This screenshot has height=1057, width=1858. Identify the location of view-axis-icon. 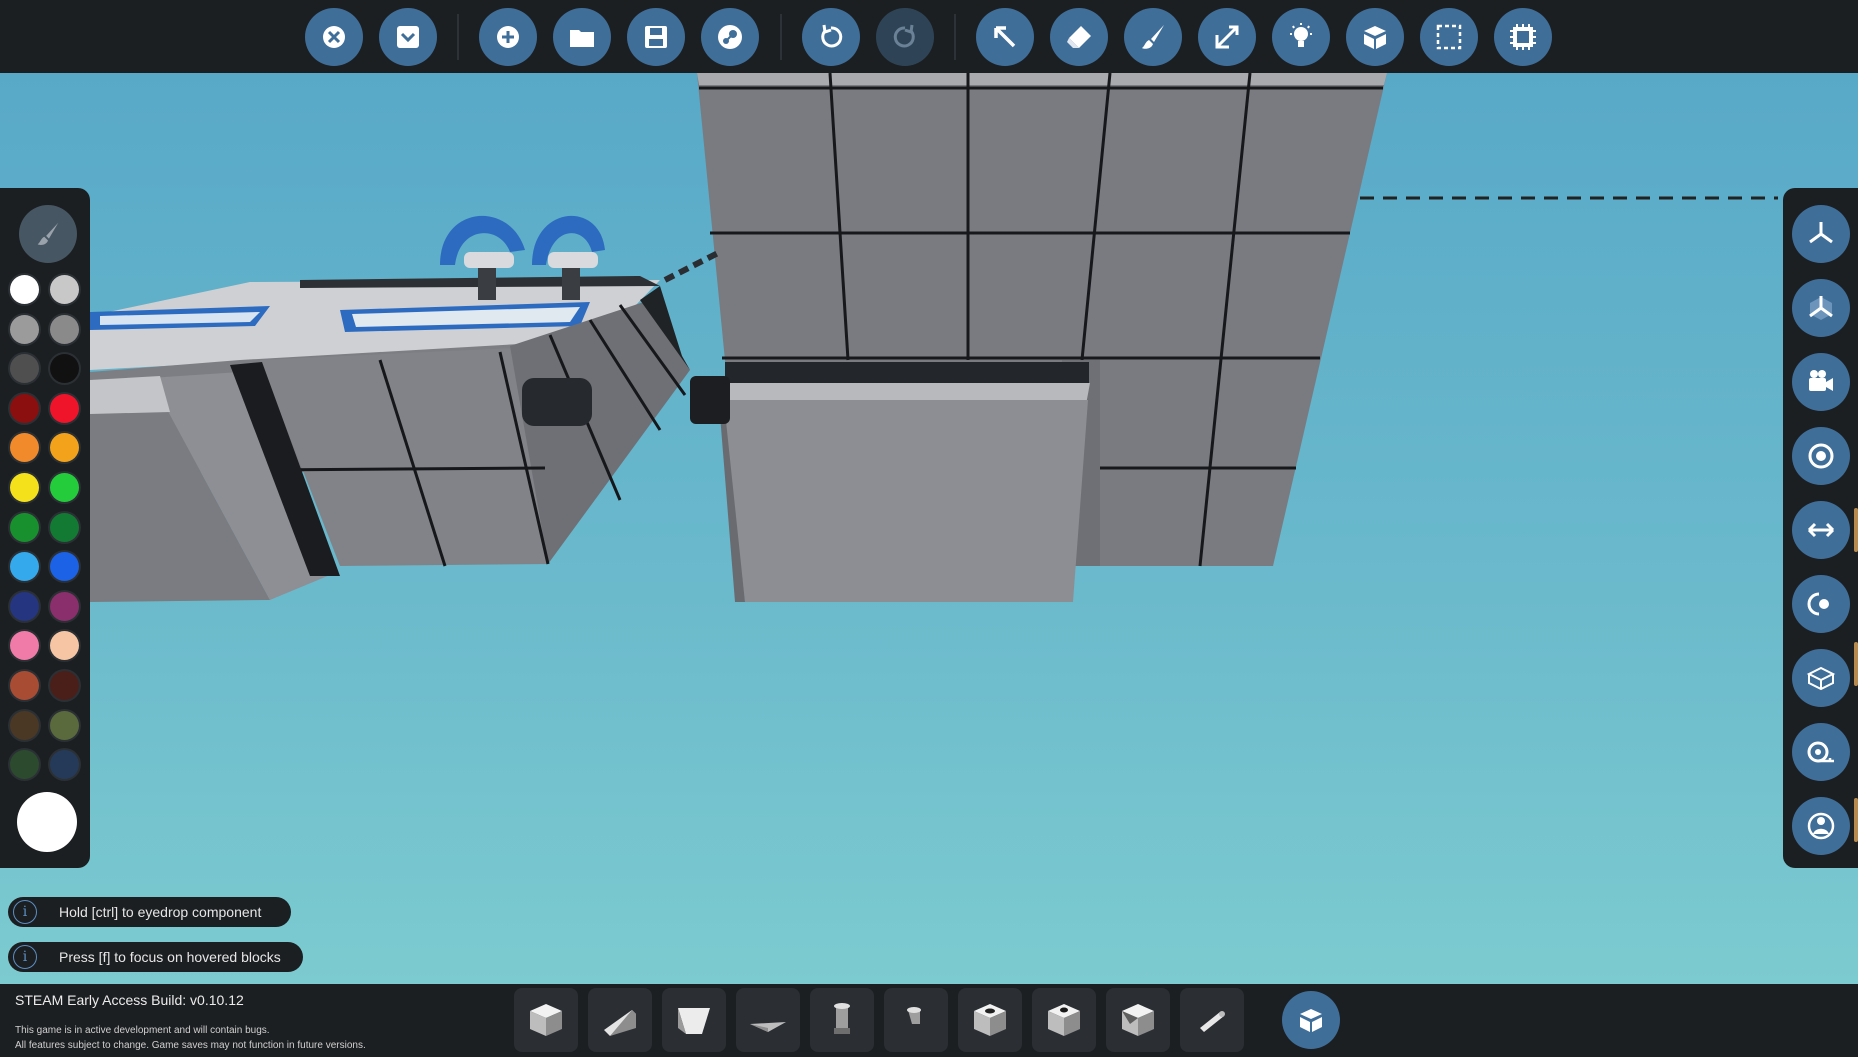
(1821, 233).